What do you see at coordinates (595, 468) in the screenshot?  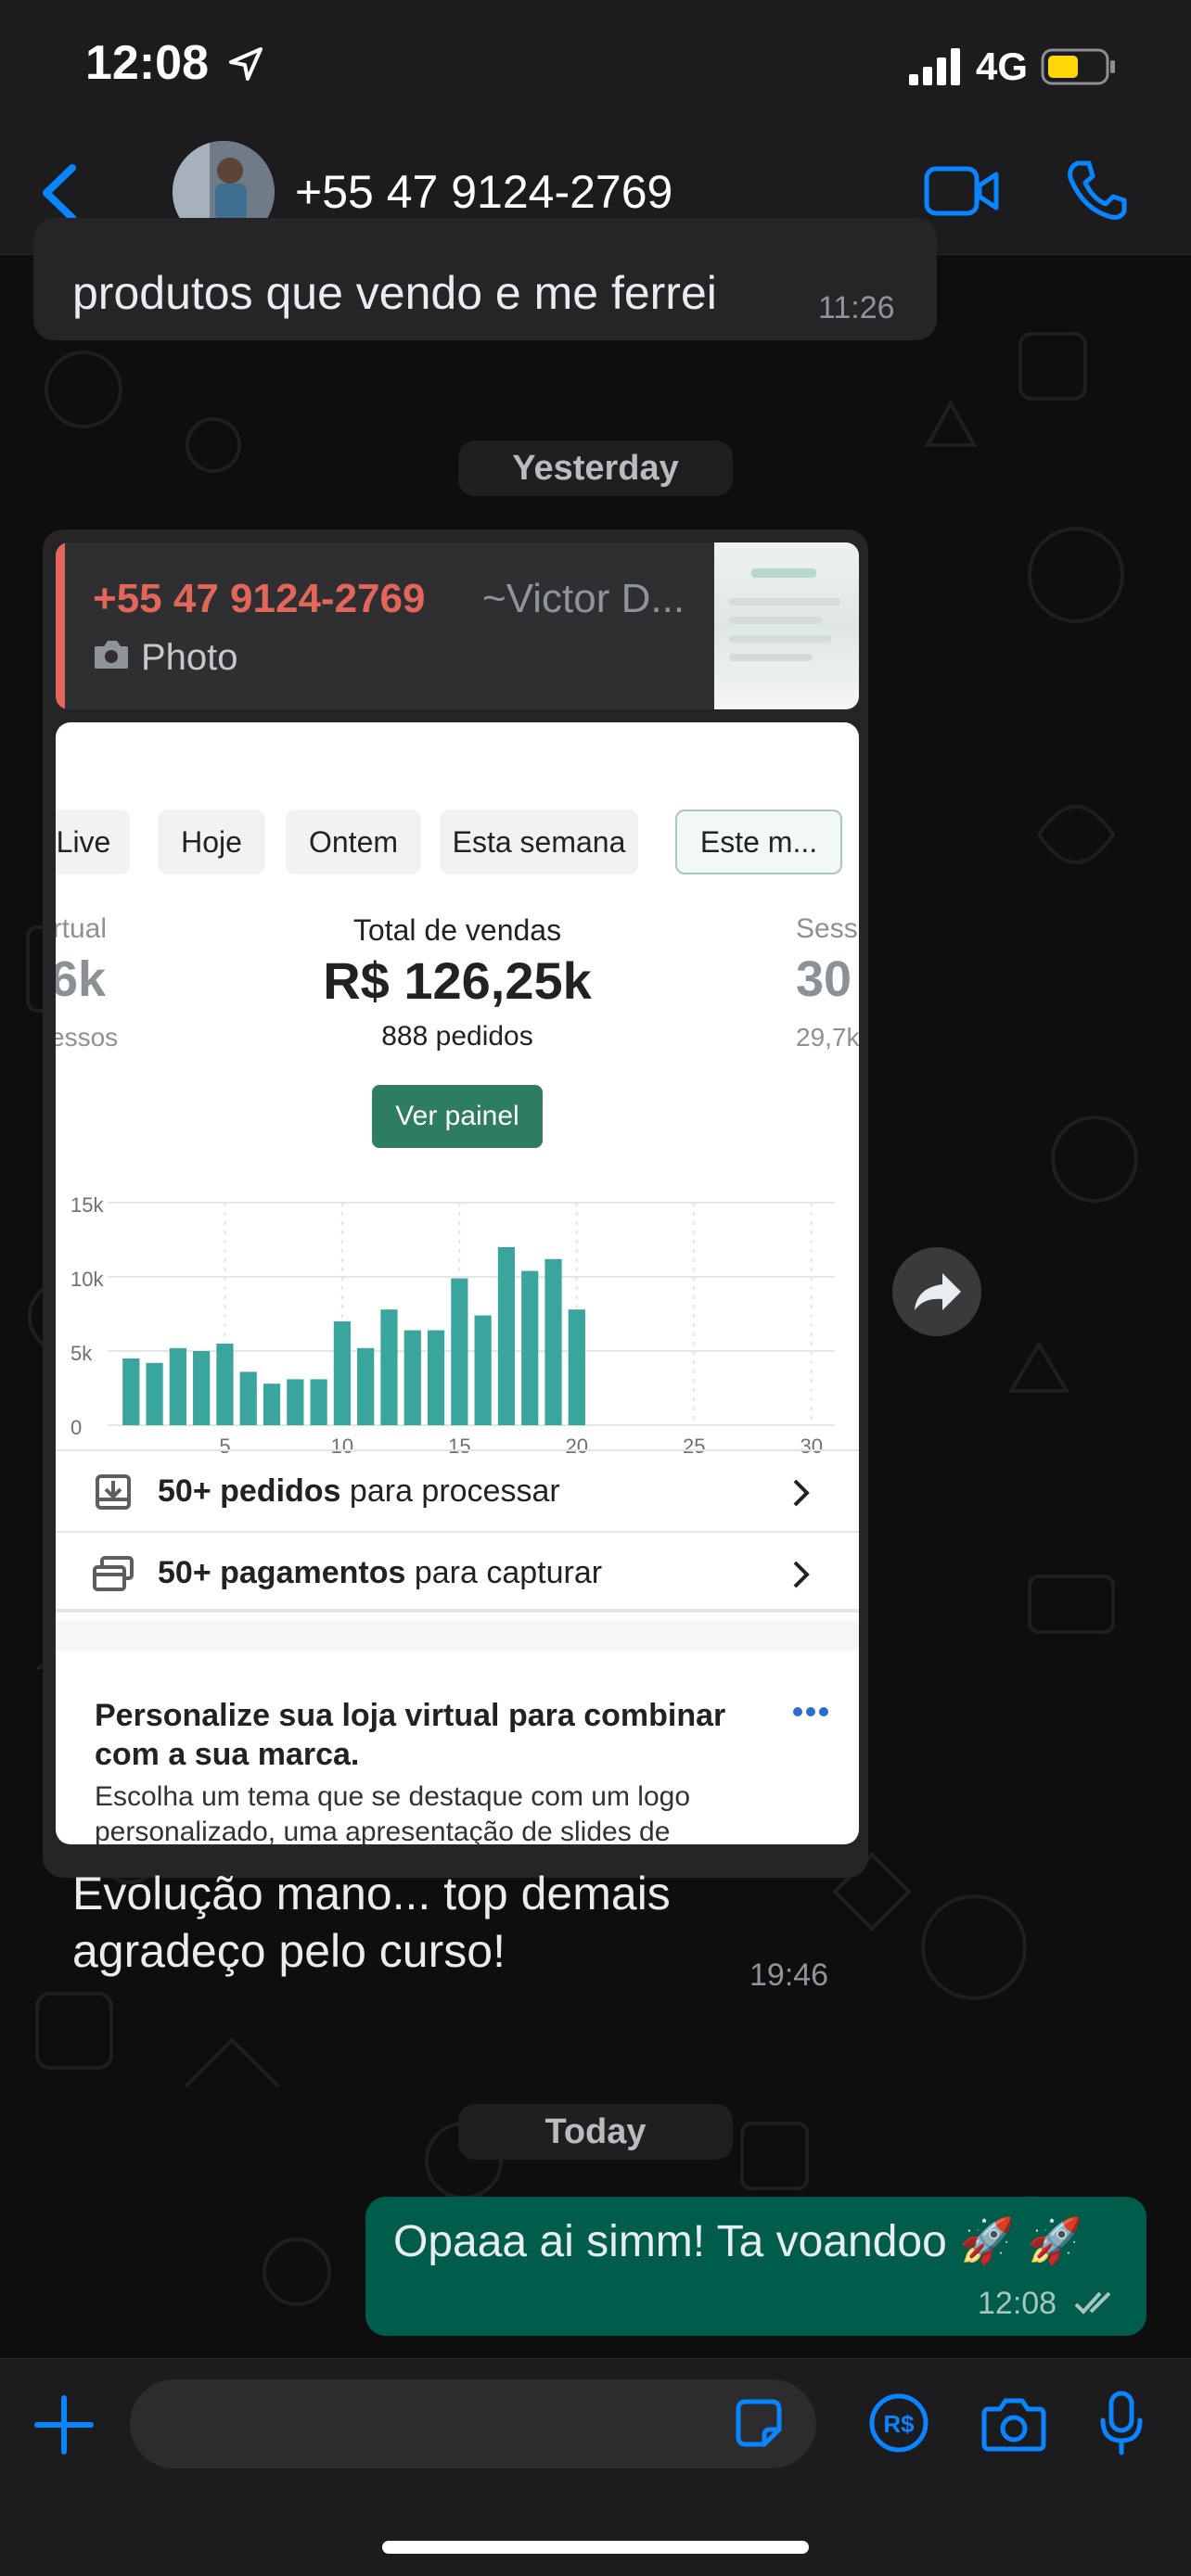 I see `date-separator: Yesterday` at bounding box center [595, 468].